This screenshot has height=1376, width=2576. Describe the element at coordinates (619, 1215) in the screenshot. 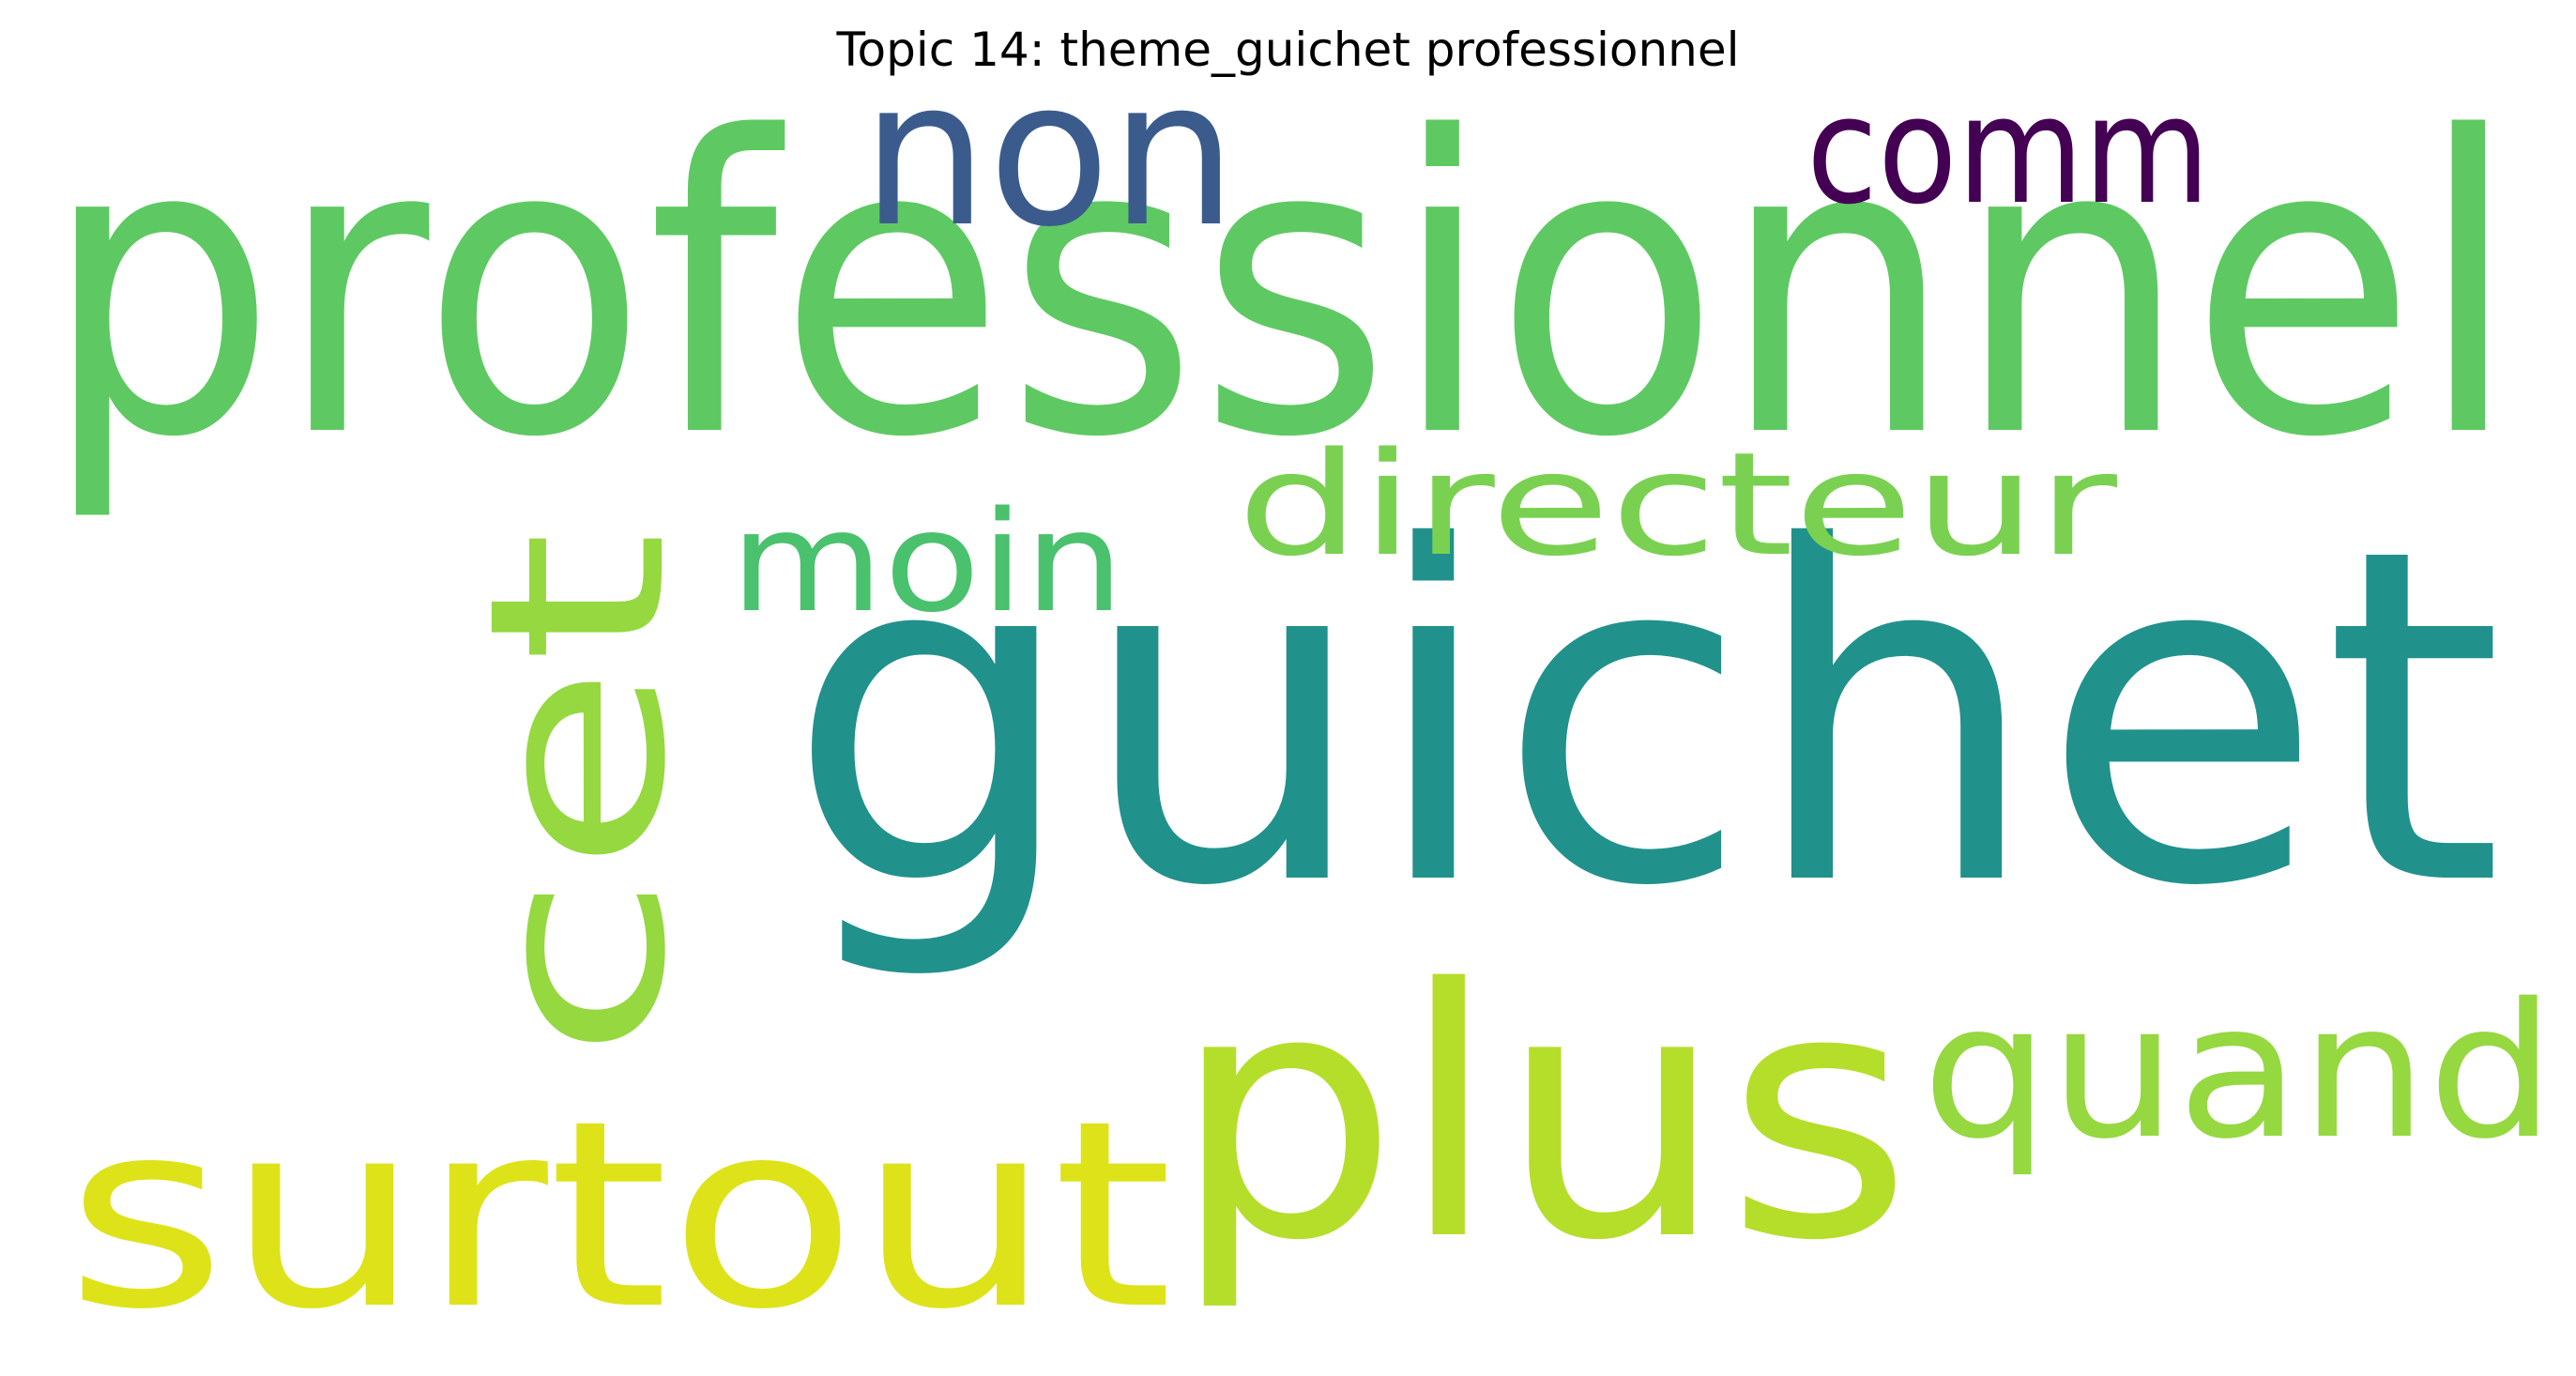

I see `word-surtout: surtout` at that location.